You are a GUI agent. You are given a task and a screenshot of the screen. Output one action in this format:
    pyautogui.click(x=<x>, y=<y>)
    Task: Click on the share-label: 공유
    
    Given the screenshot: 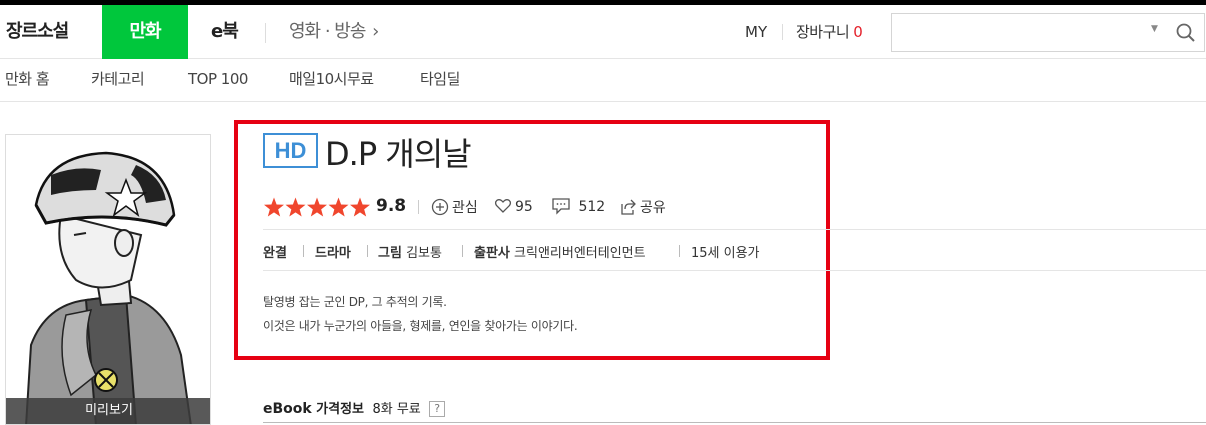 What is the action you would take?
    pyautogui.click(x=653, y=208)
    